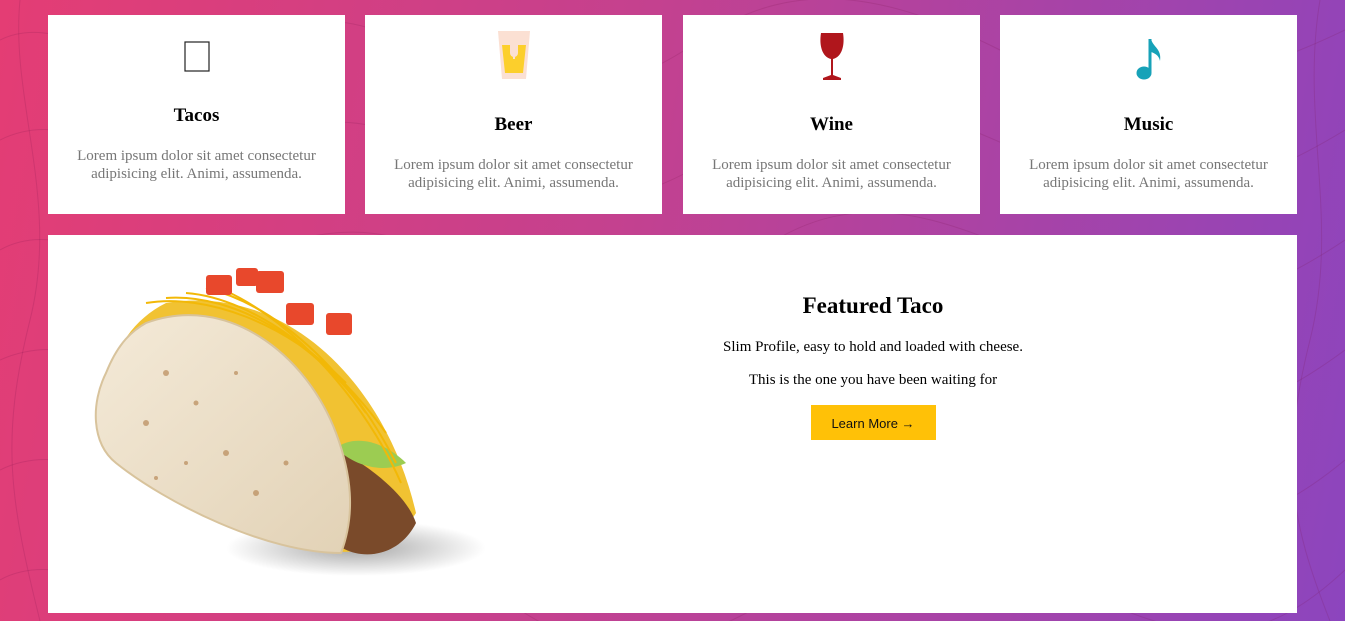  I want to click on feature-title: Wine, so click(831, 124).